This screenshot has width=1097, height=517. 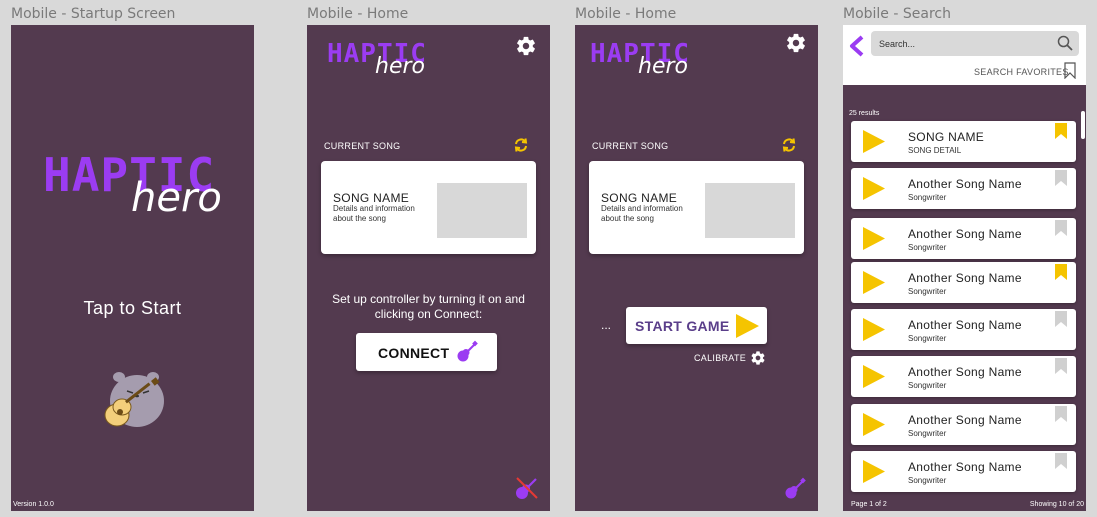 I want to click on tap-to-start-label: Tap to Start, so click(x=132, y=308).